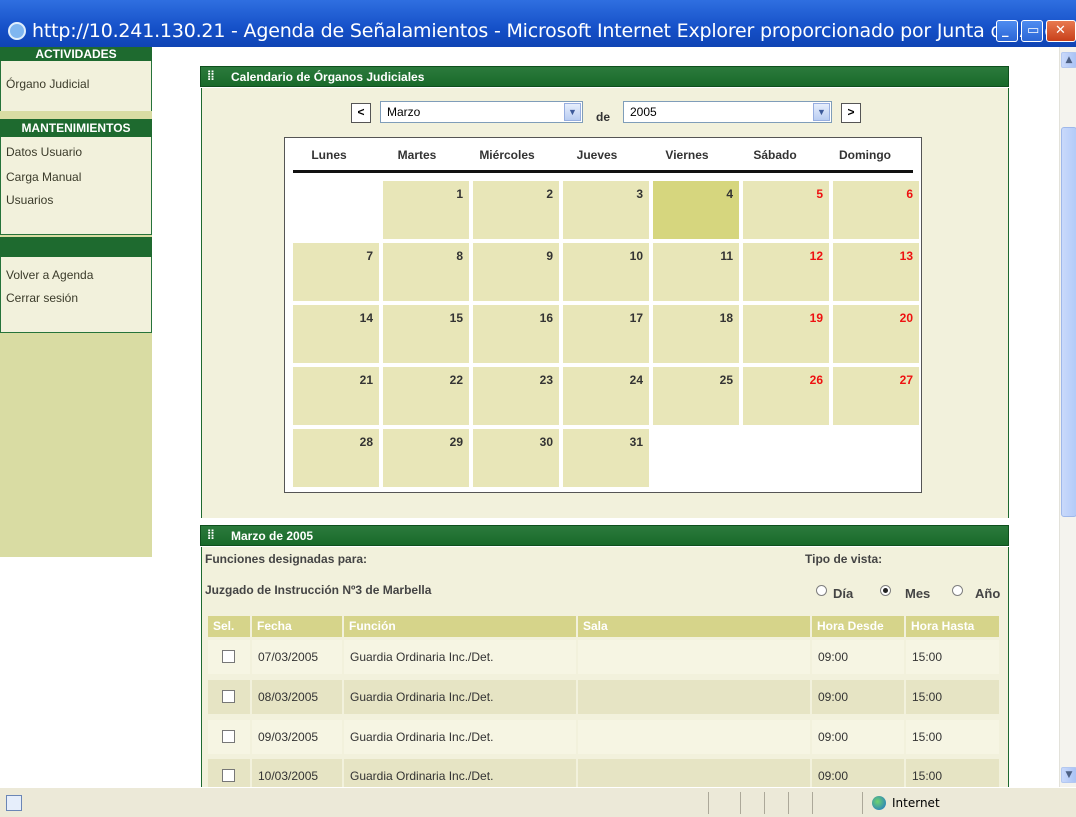 The image size is (1076, 817). I want to click on calendar-day-number: 2, so click(549, 194).